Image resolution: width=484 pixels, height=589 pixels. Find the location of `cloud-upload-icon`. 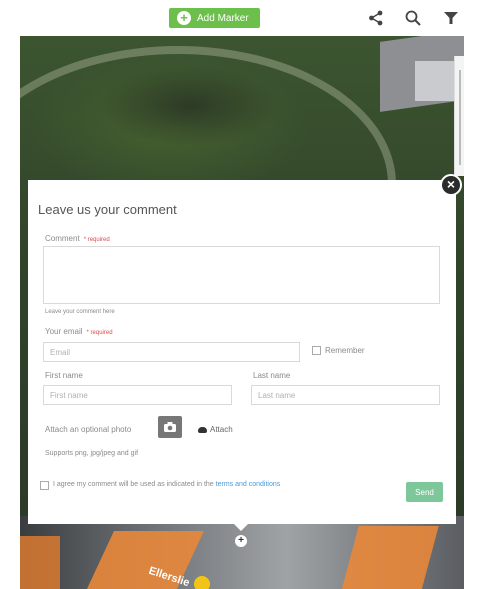

cloud-upload-icon is located at coordinates (202, 429).